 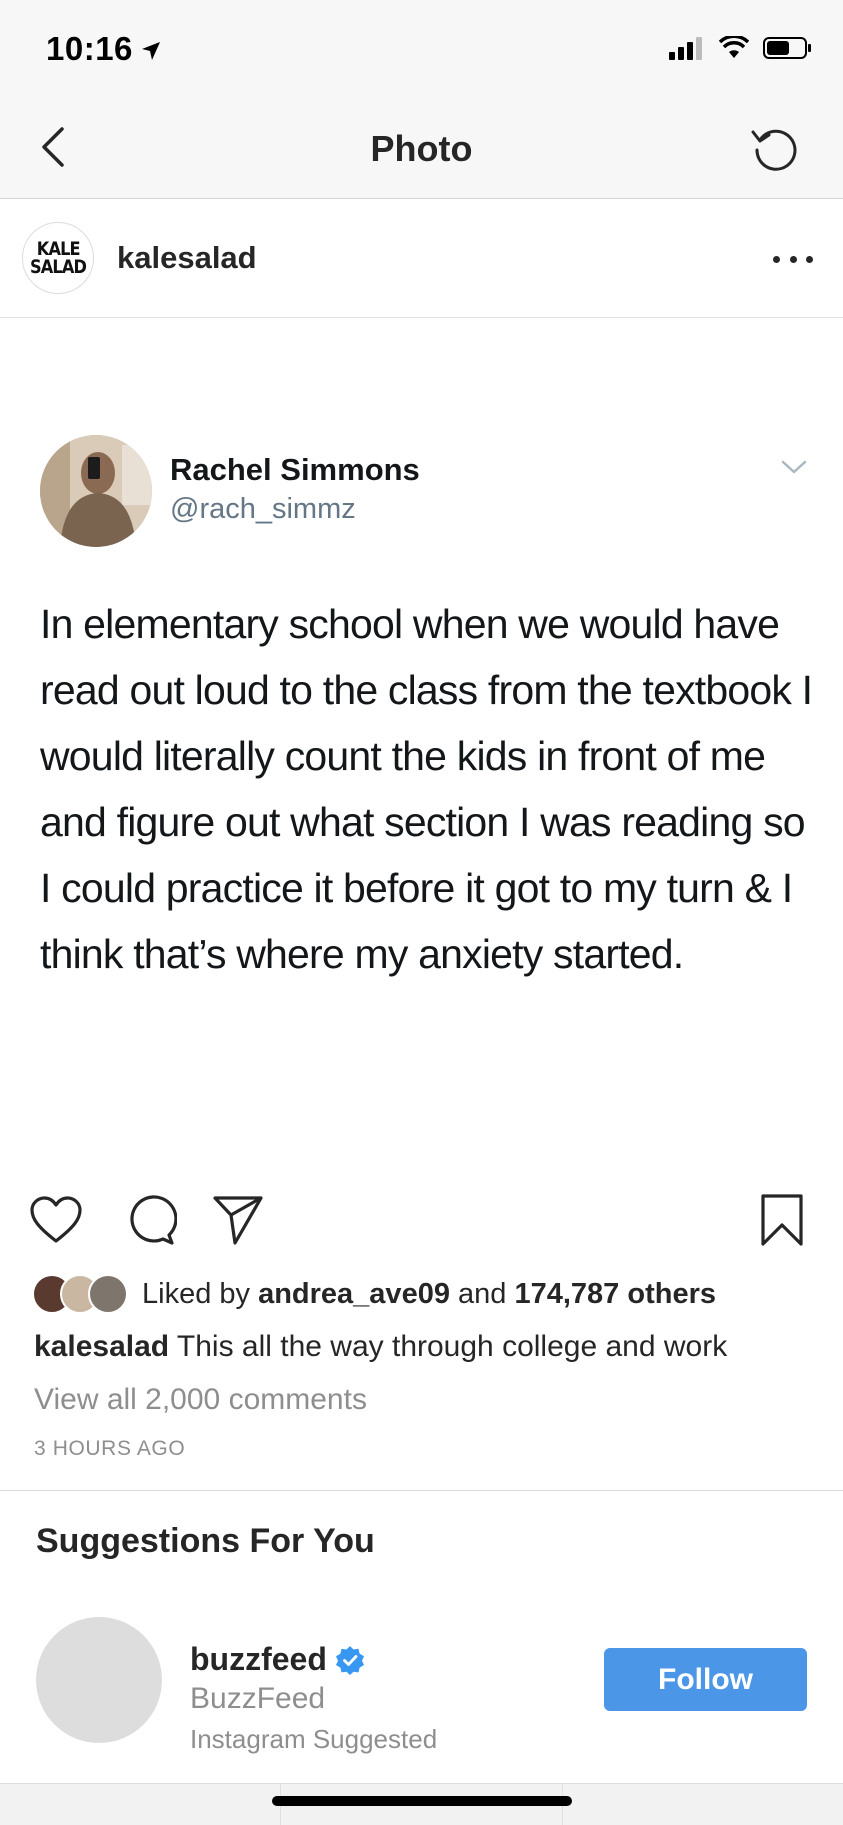 I want to click on suggestion-username-row: buzzfeed, so click(x=277, y=1659).